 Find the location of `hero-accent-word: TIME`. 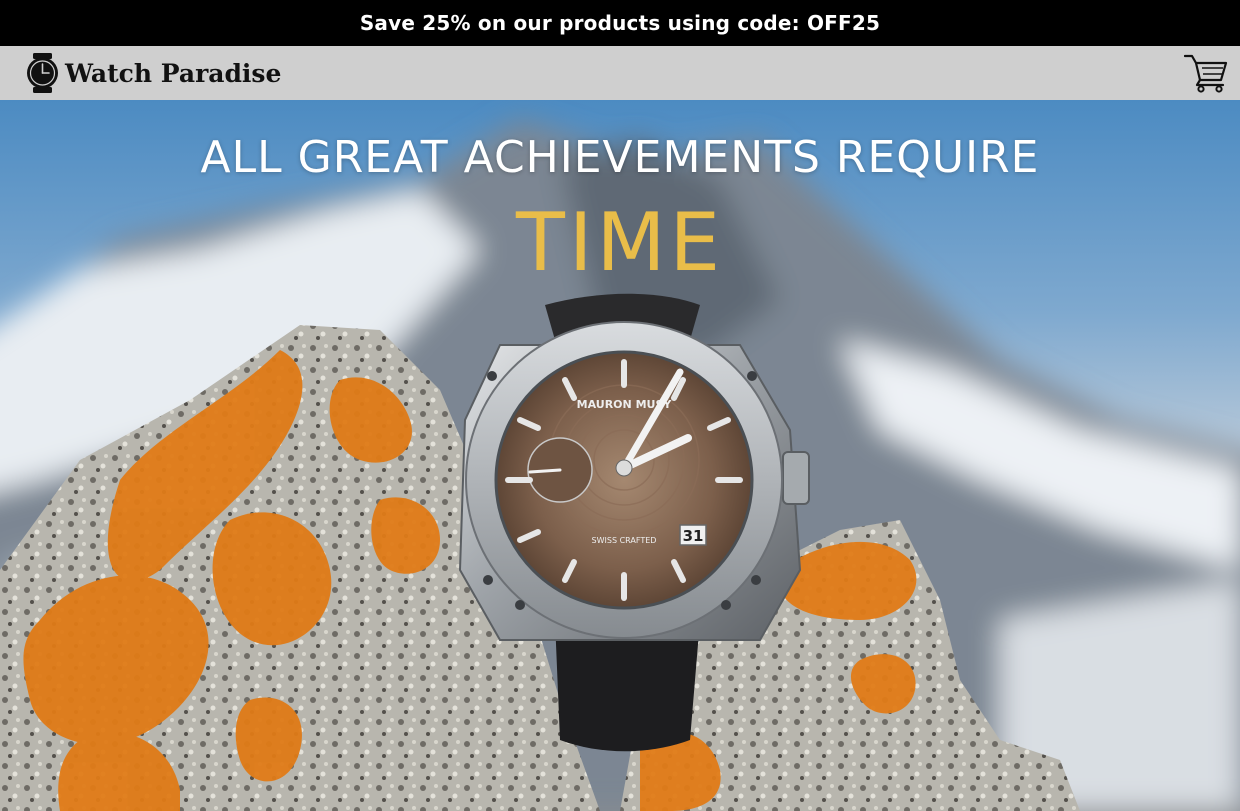

hero-accent-word: TIME is located at coordinates (620, 242).